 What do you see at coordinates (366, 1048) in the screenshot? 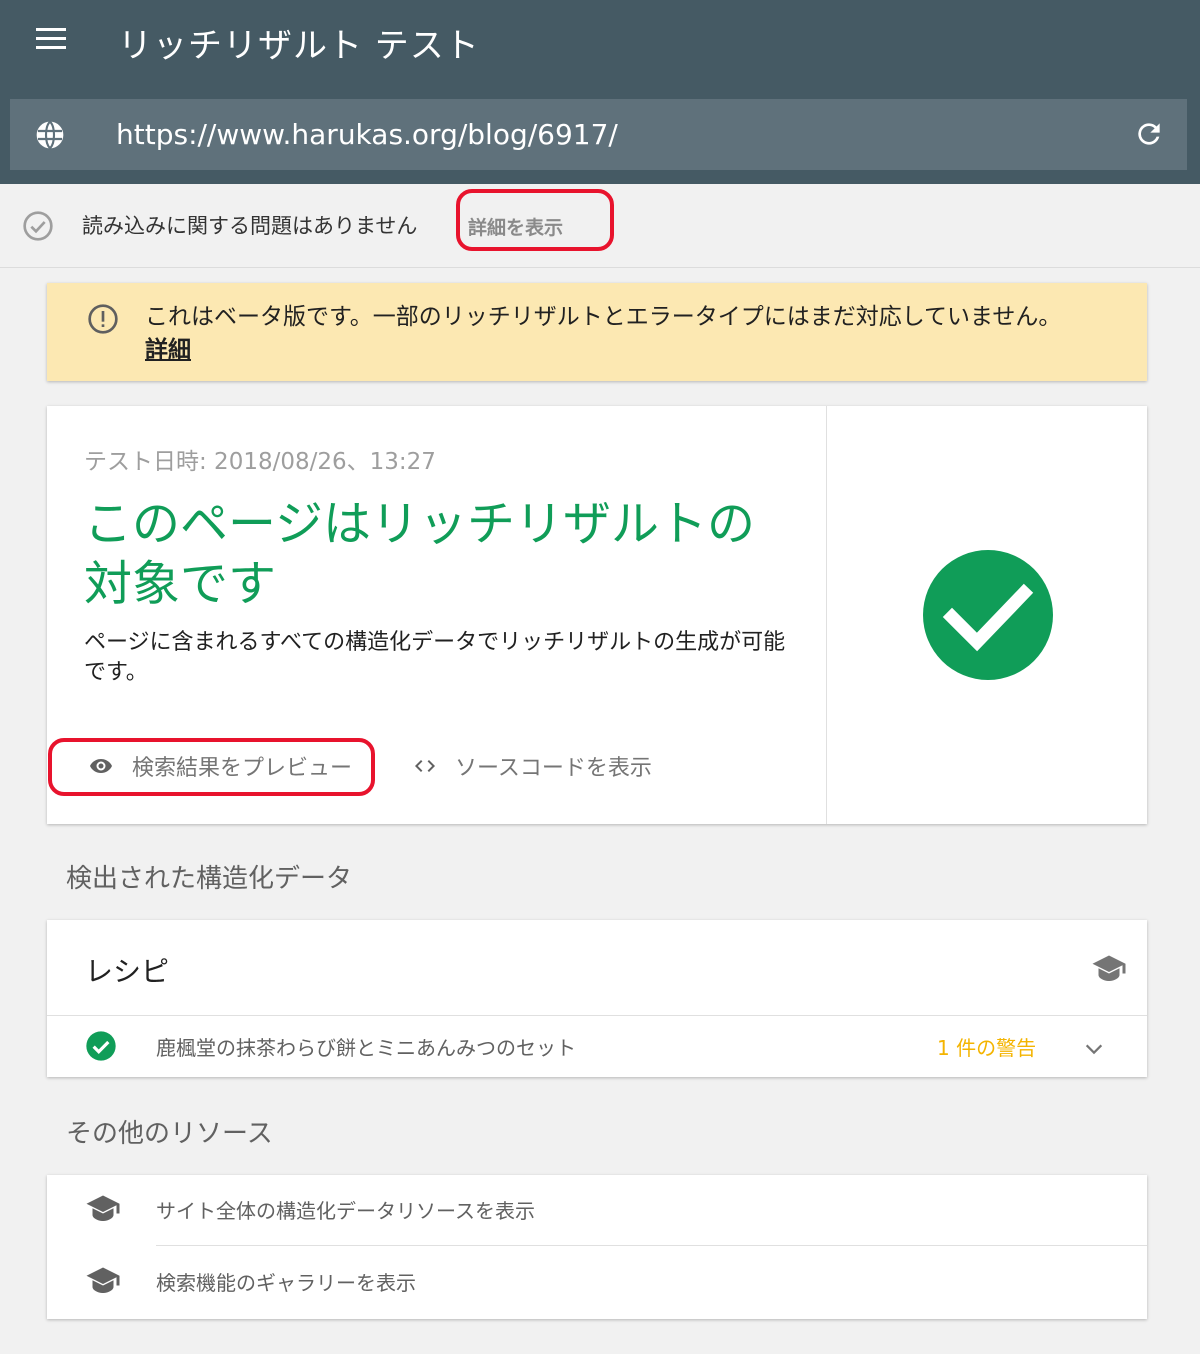
I see `recipe-item-name: 鹿楓堂の抹茶わらび餅とミニあんみつのセット` at bounding box center [366, 1048].